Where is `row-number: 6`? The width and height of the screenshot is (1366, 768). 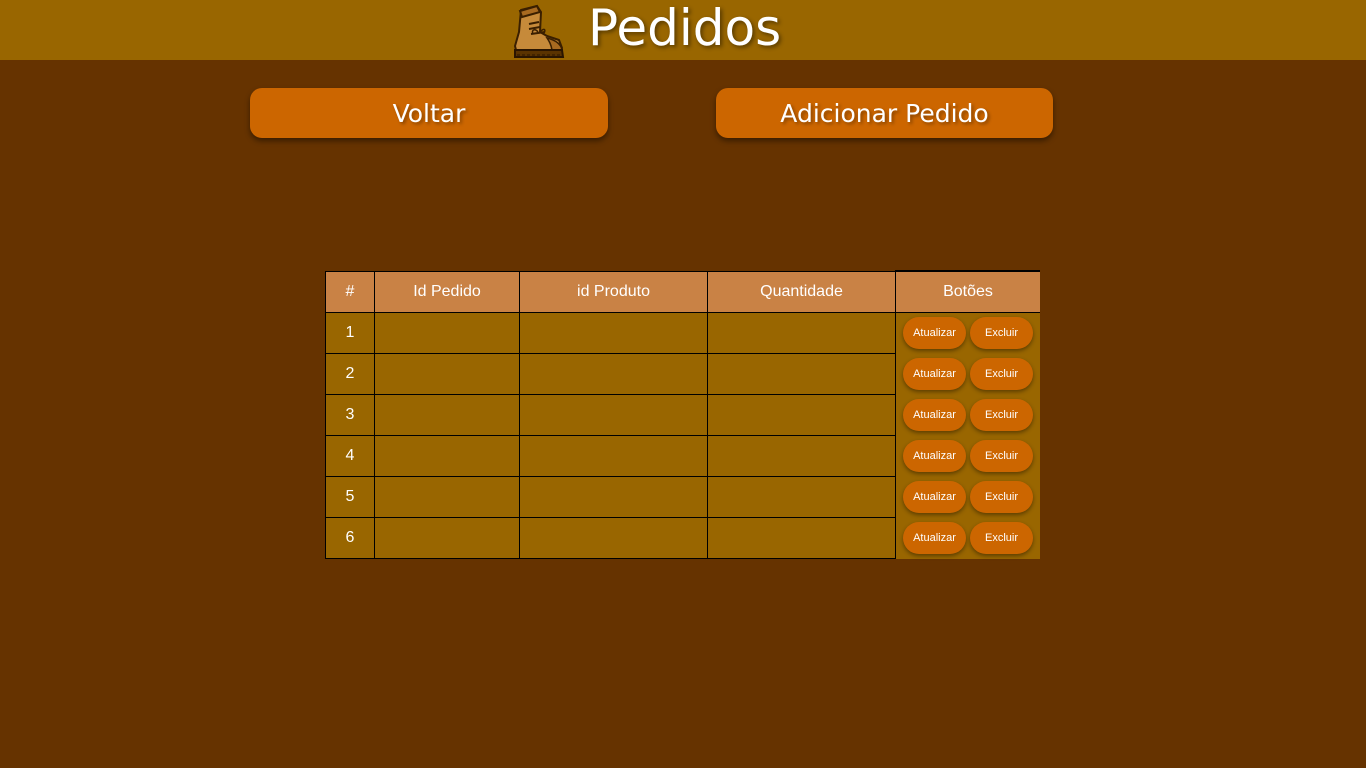 row-number: 6 is located at coordinates (350, 538).